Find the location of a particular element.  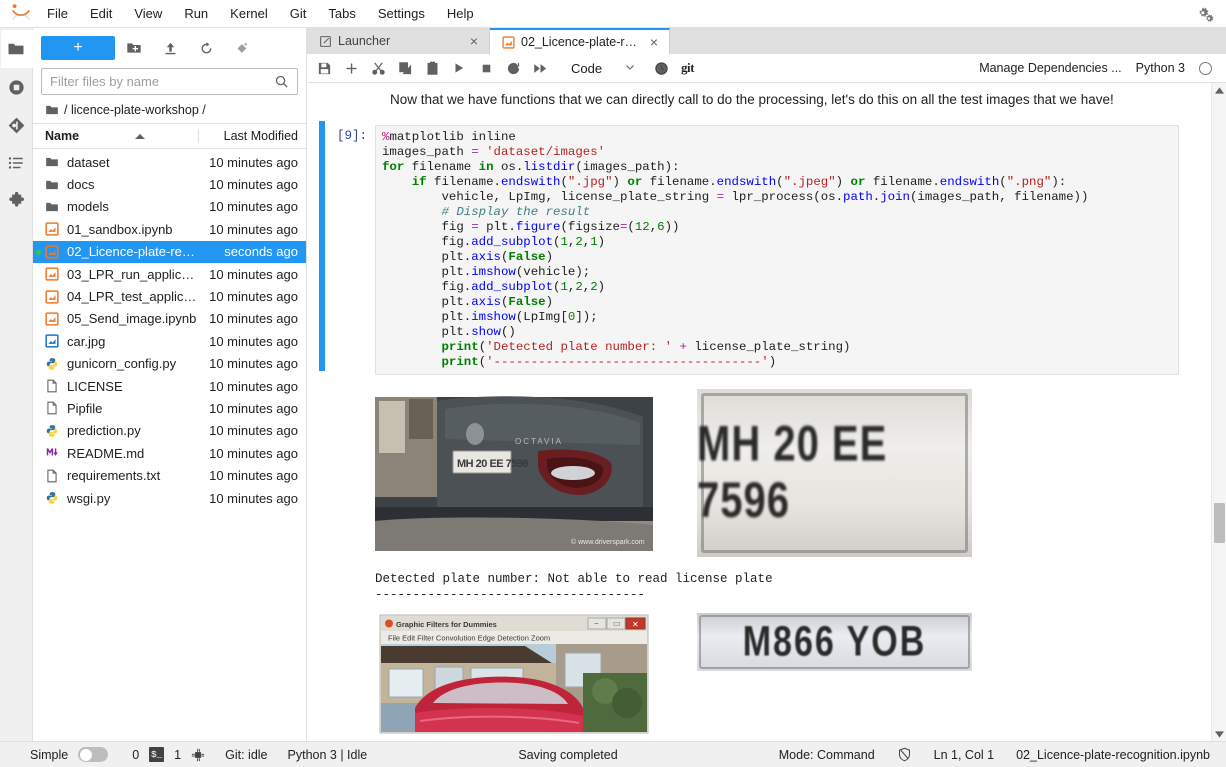

menu-settings: Settings is located at coordinates (401, 14).